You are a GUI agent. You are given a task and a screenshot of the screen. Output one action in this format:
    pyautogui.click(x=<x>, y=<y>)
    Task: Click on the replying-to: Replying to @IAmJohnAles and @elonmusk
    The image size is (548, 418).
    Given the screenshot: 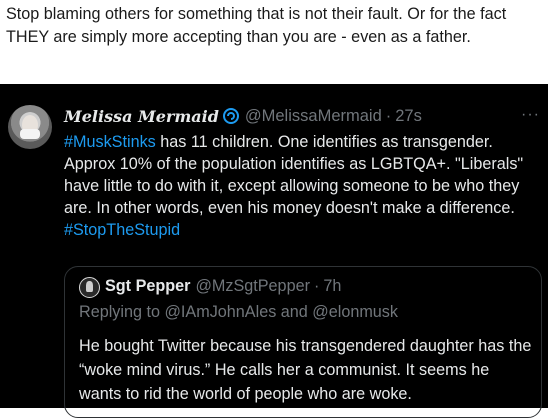 What is the action you would take?
    pyautogui.click(x=238, y=312)
    